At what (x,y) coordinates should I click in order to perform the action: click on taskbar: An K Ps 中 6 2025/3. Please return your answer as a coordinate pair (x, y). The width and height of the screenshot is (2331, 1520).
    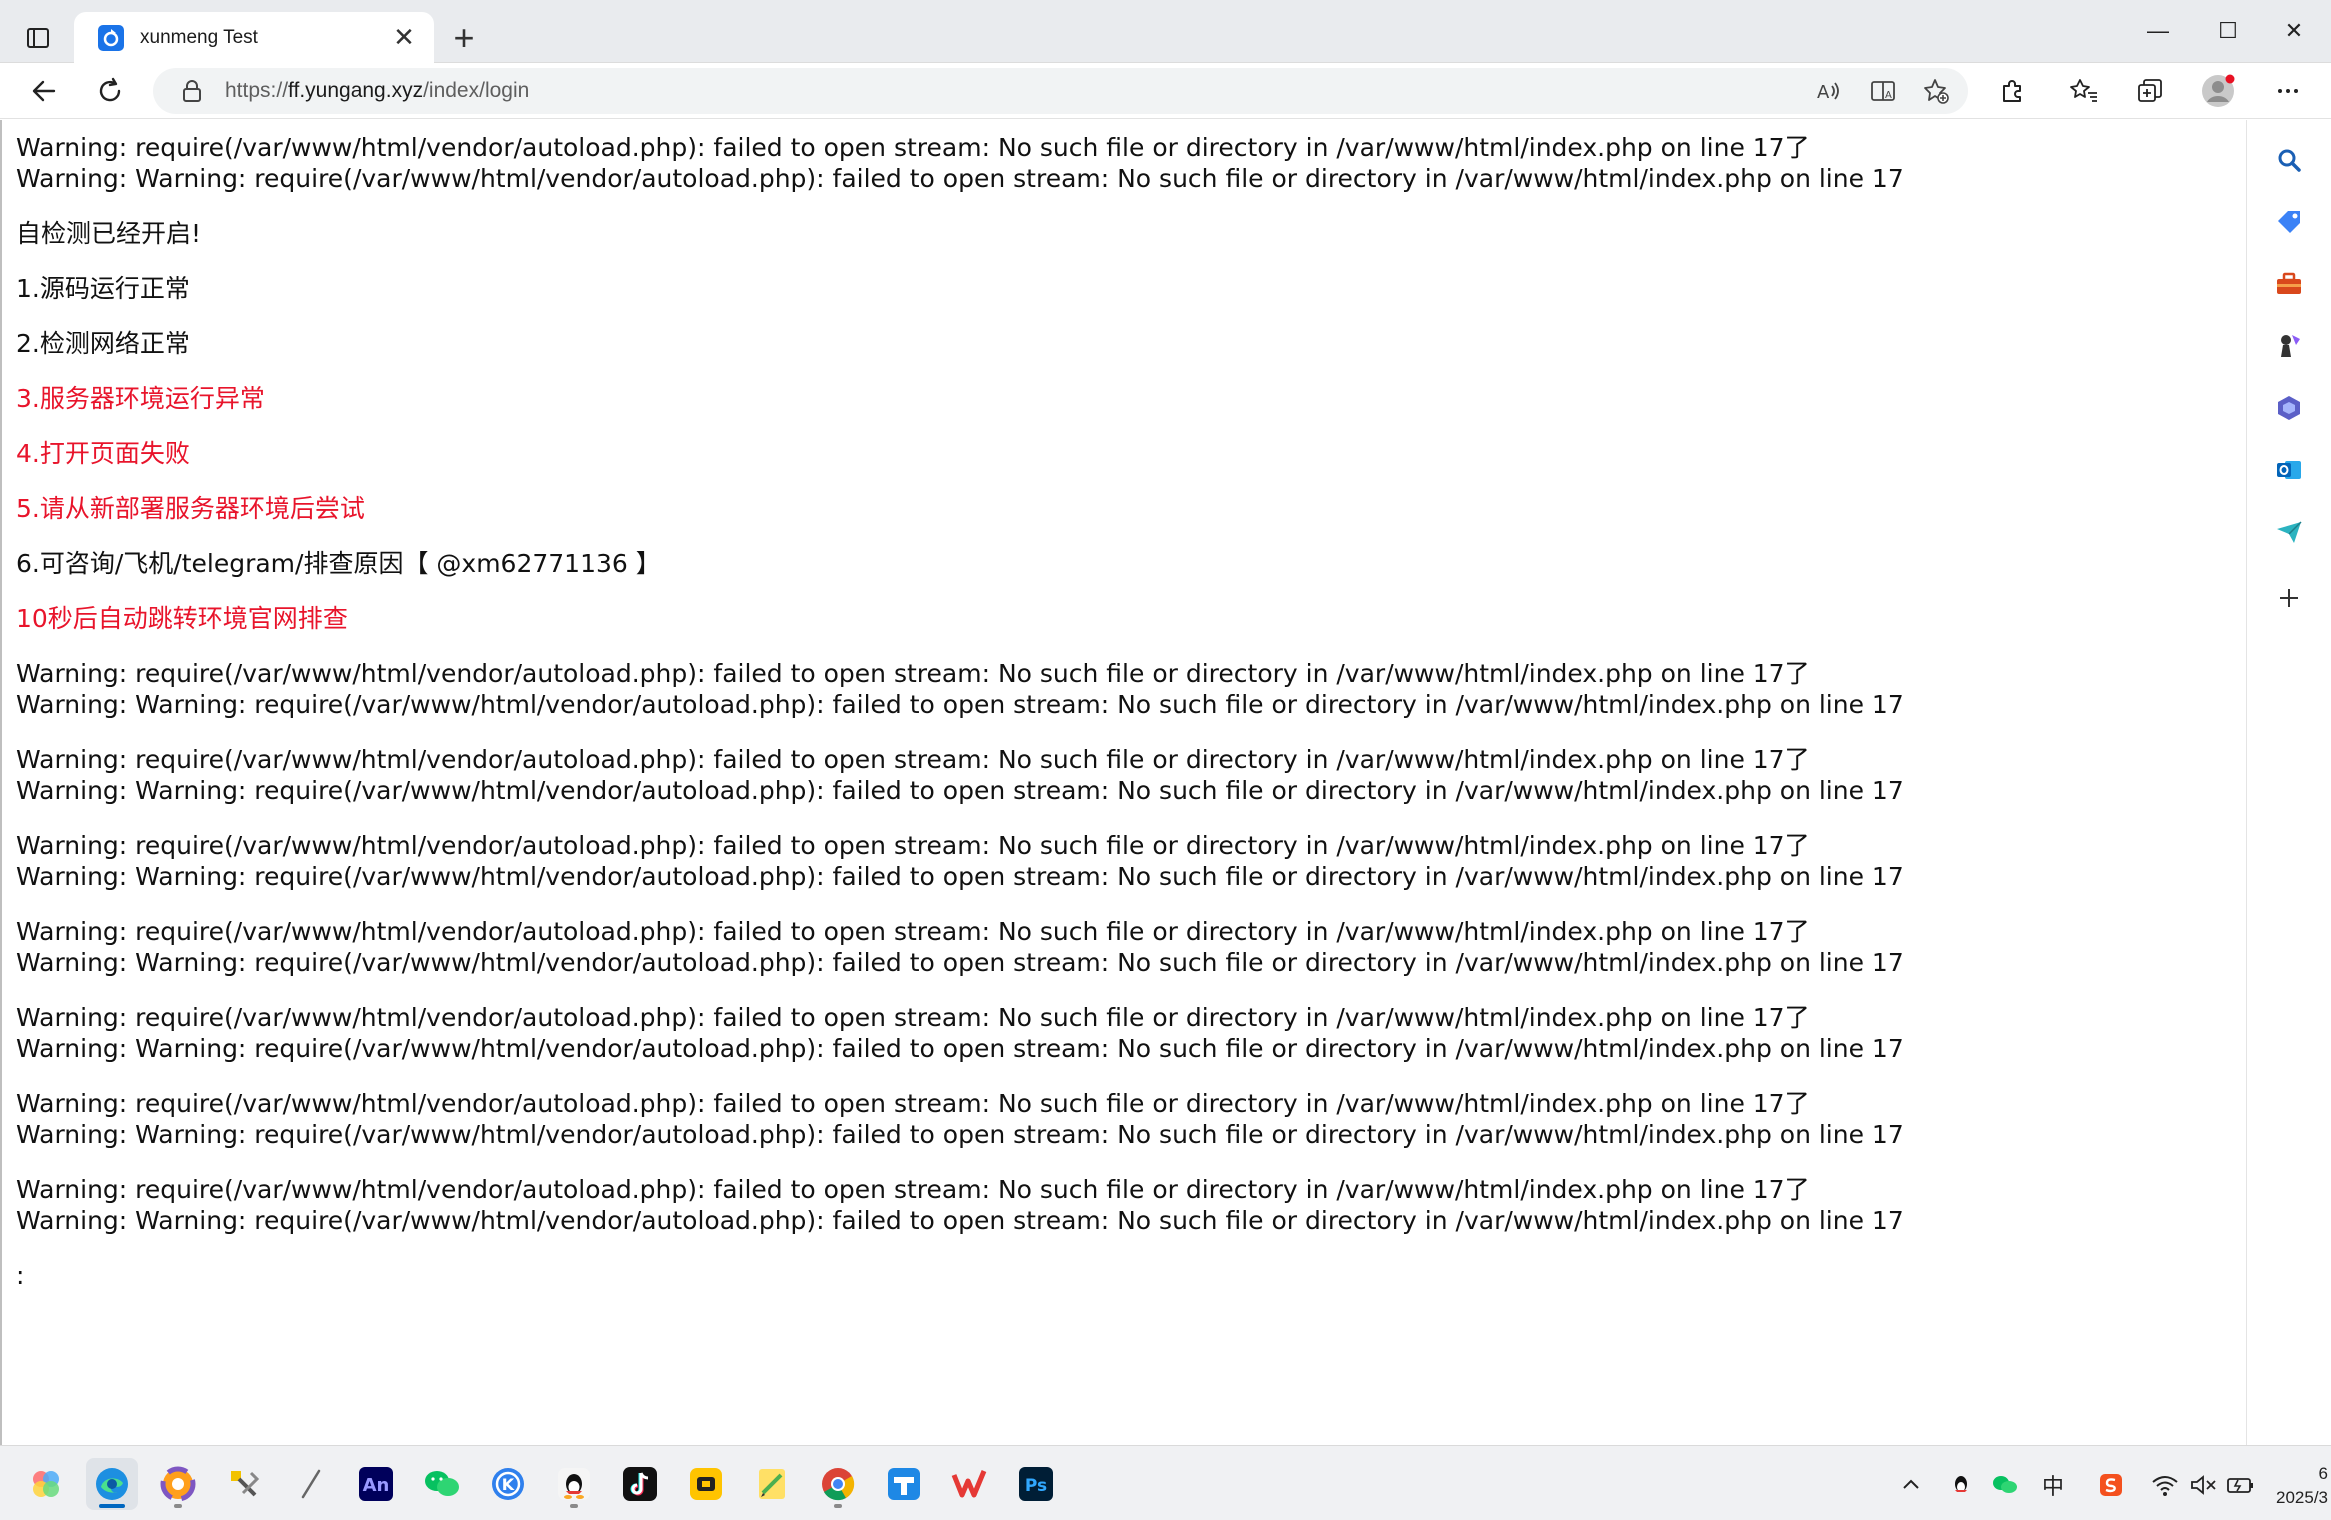
    Looking at the image, I should click on (1165, 1482).